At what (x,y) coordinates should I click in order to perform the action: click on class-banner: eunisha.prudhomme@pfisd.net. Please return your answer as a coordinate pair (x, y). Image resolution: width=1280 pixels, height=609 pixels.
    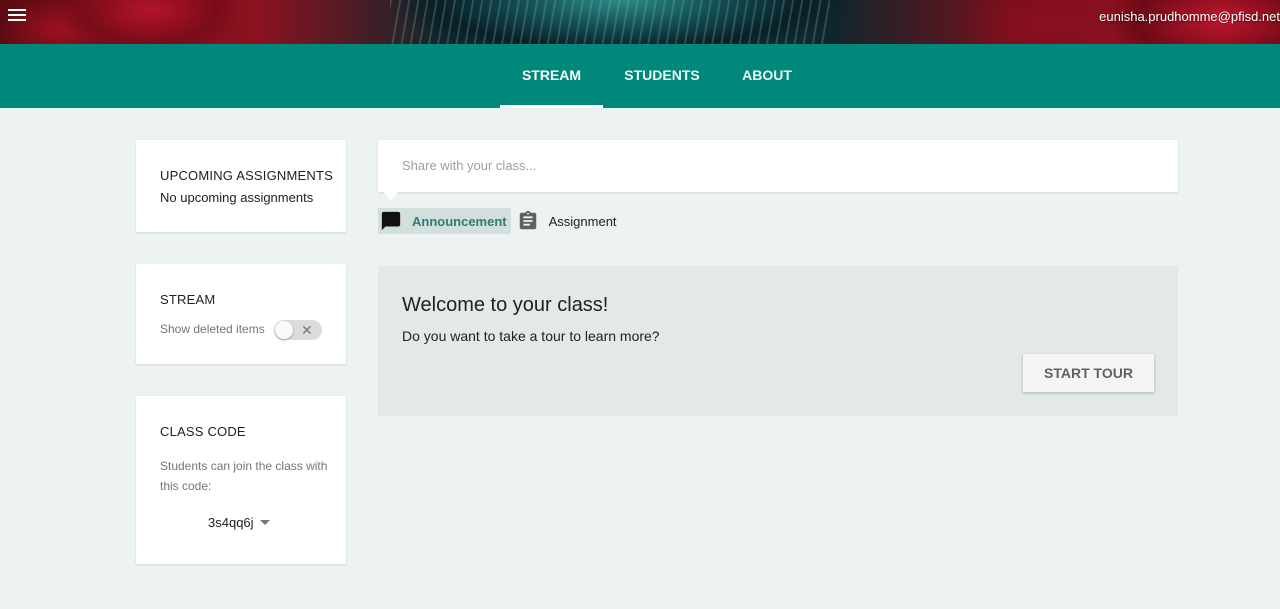
    Looking at the image, I should click on (640, 22).